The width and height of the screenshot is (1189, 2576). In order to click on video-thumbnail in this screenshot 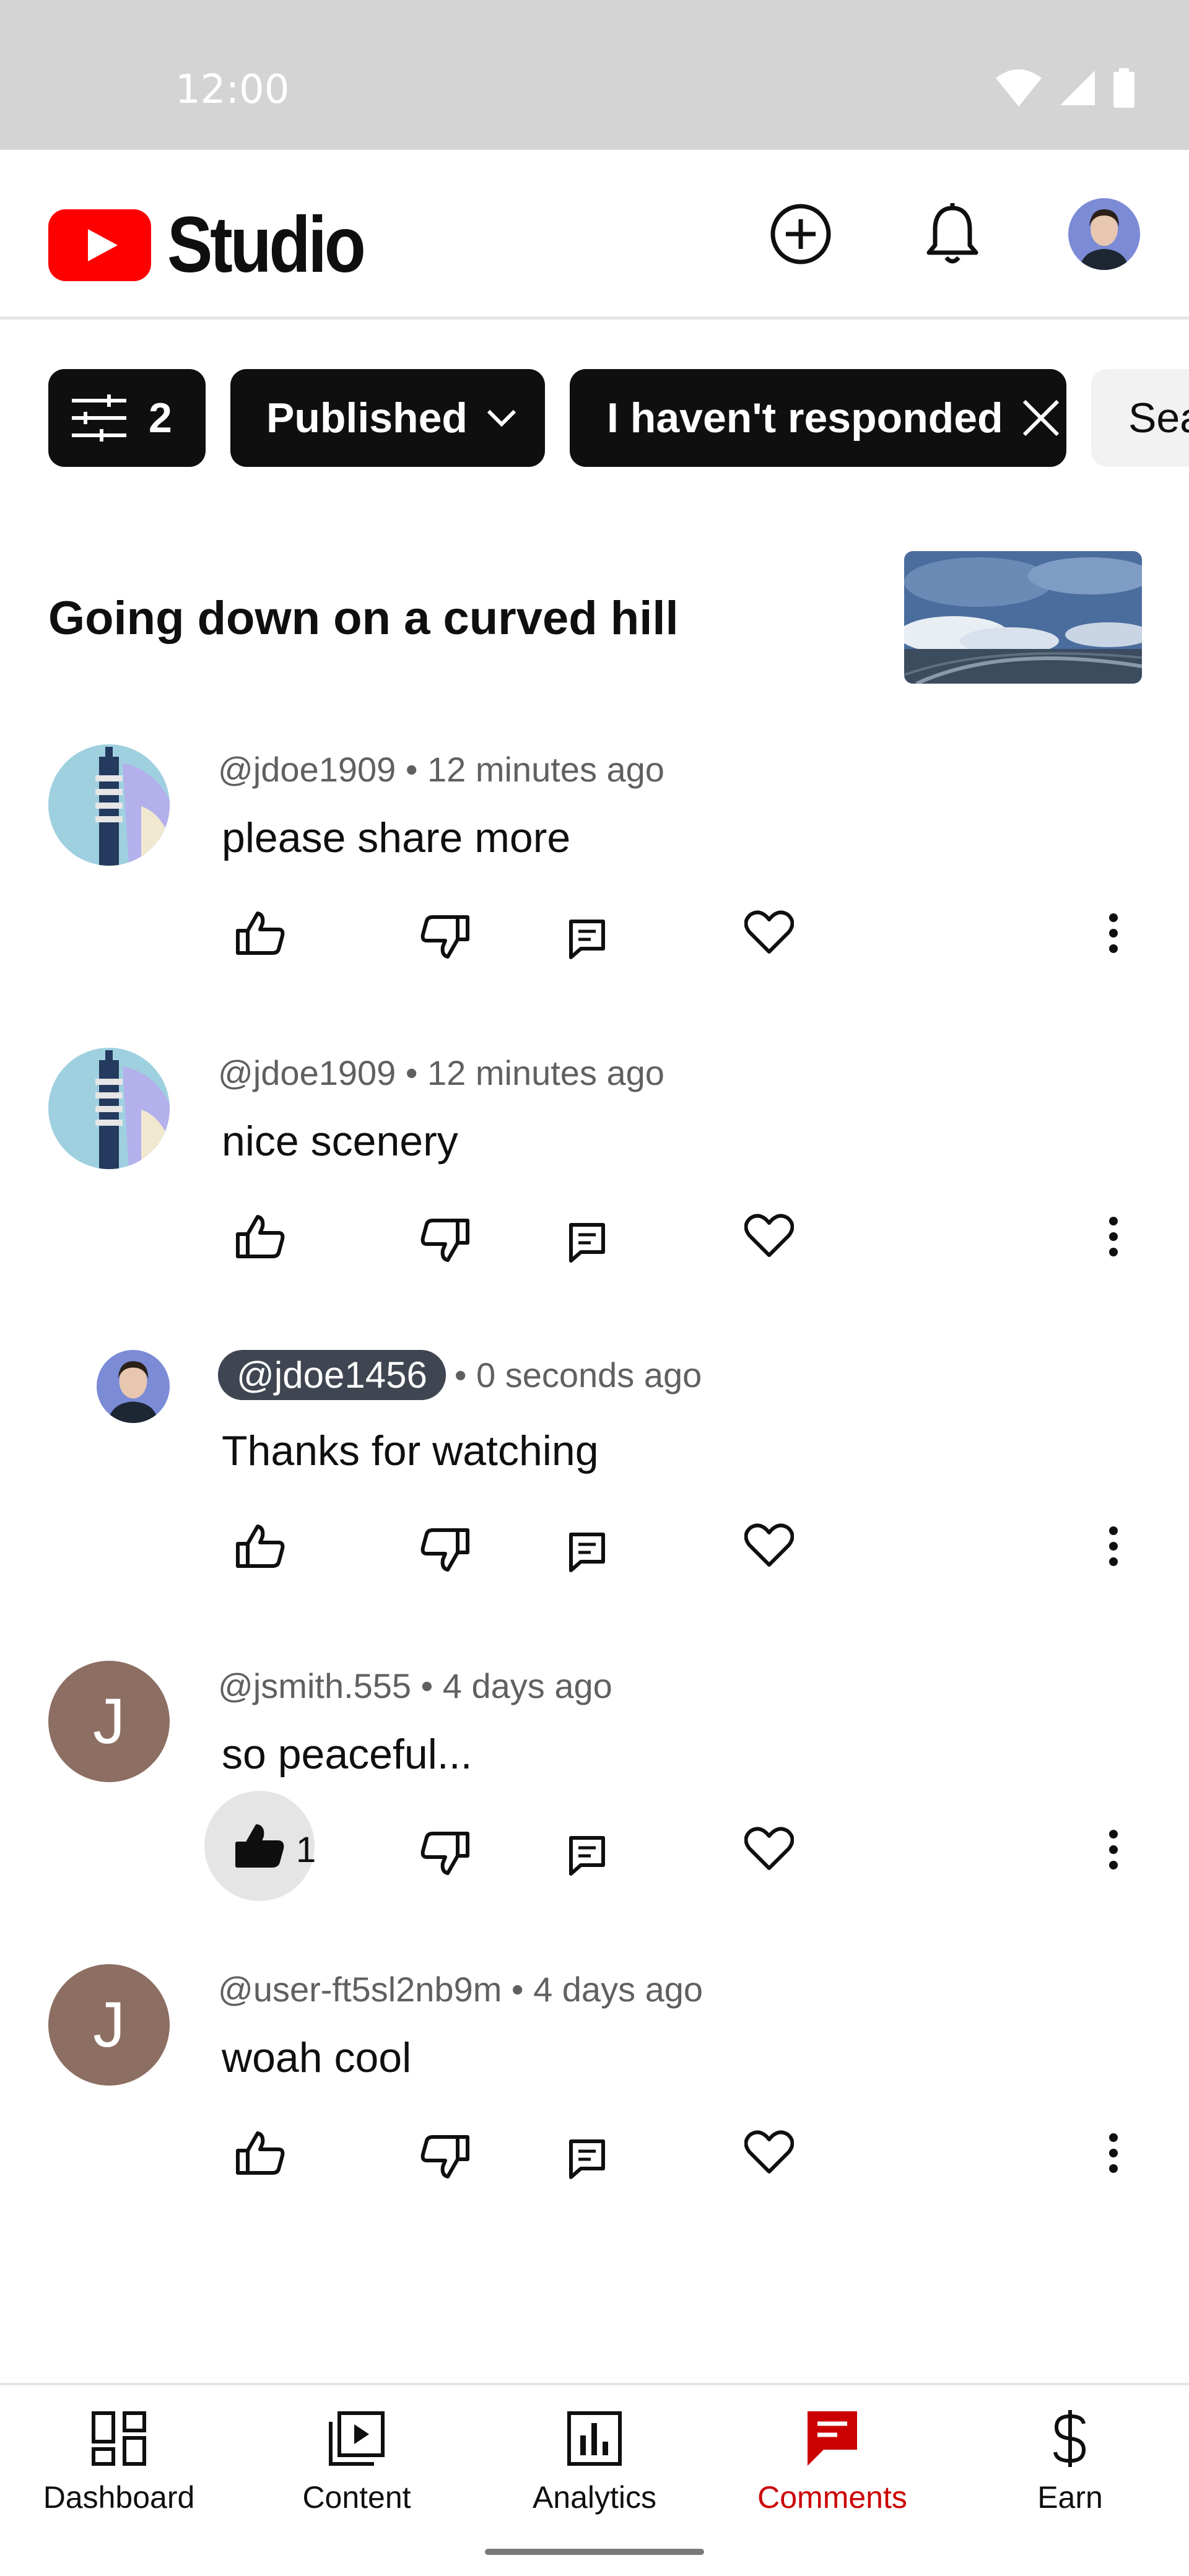, I will do `click(1023, 617)`.